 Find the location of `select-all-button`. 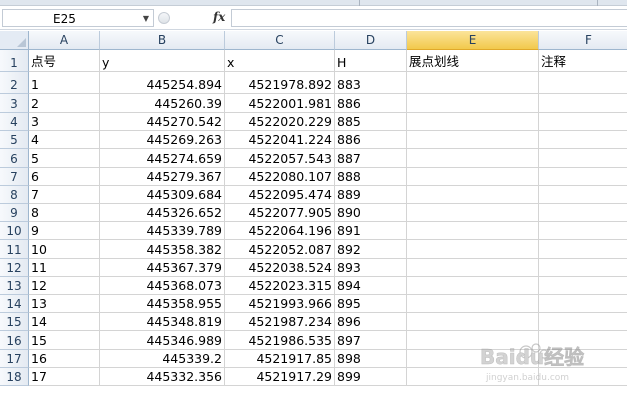

select-all-button is located at coordinates (14, 40).